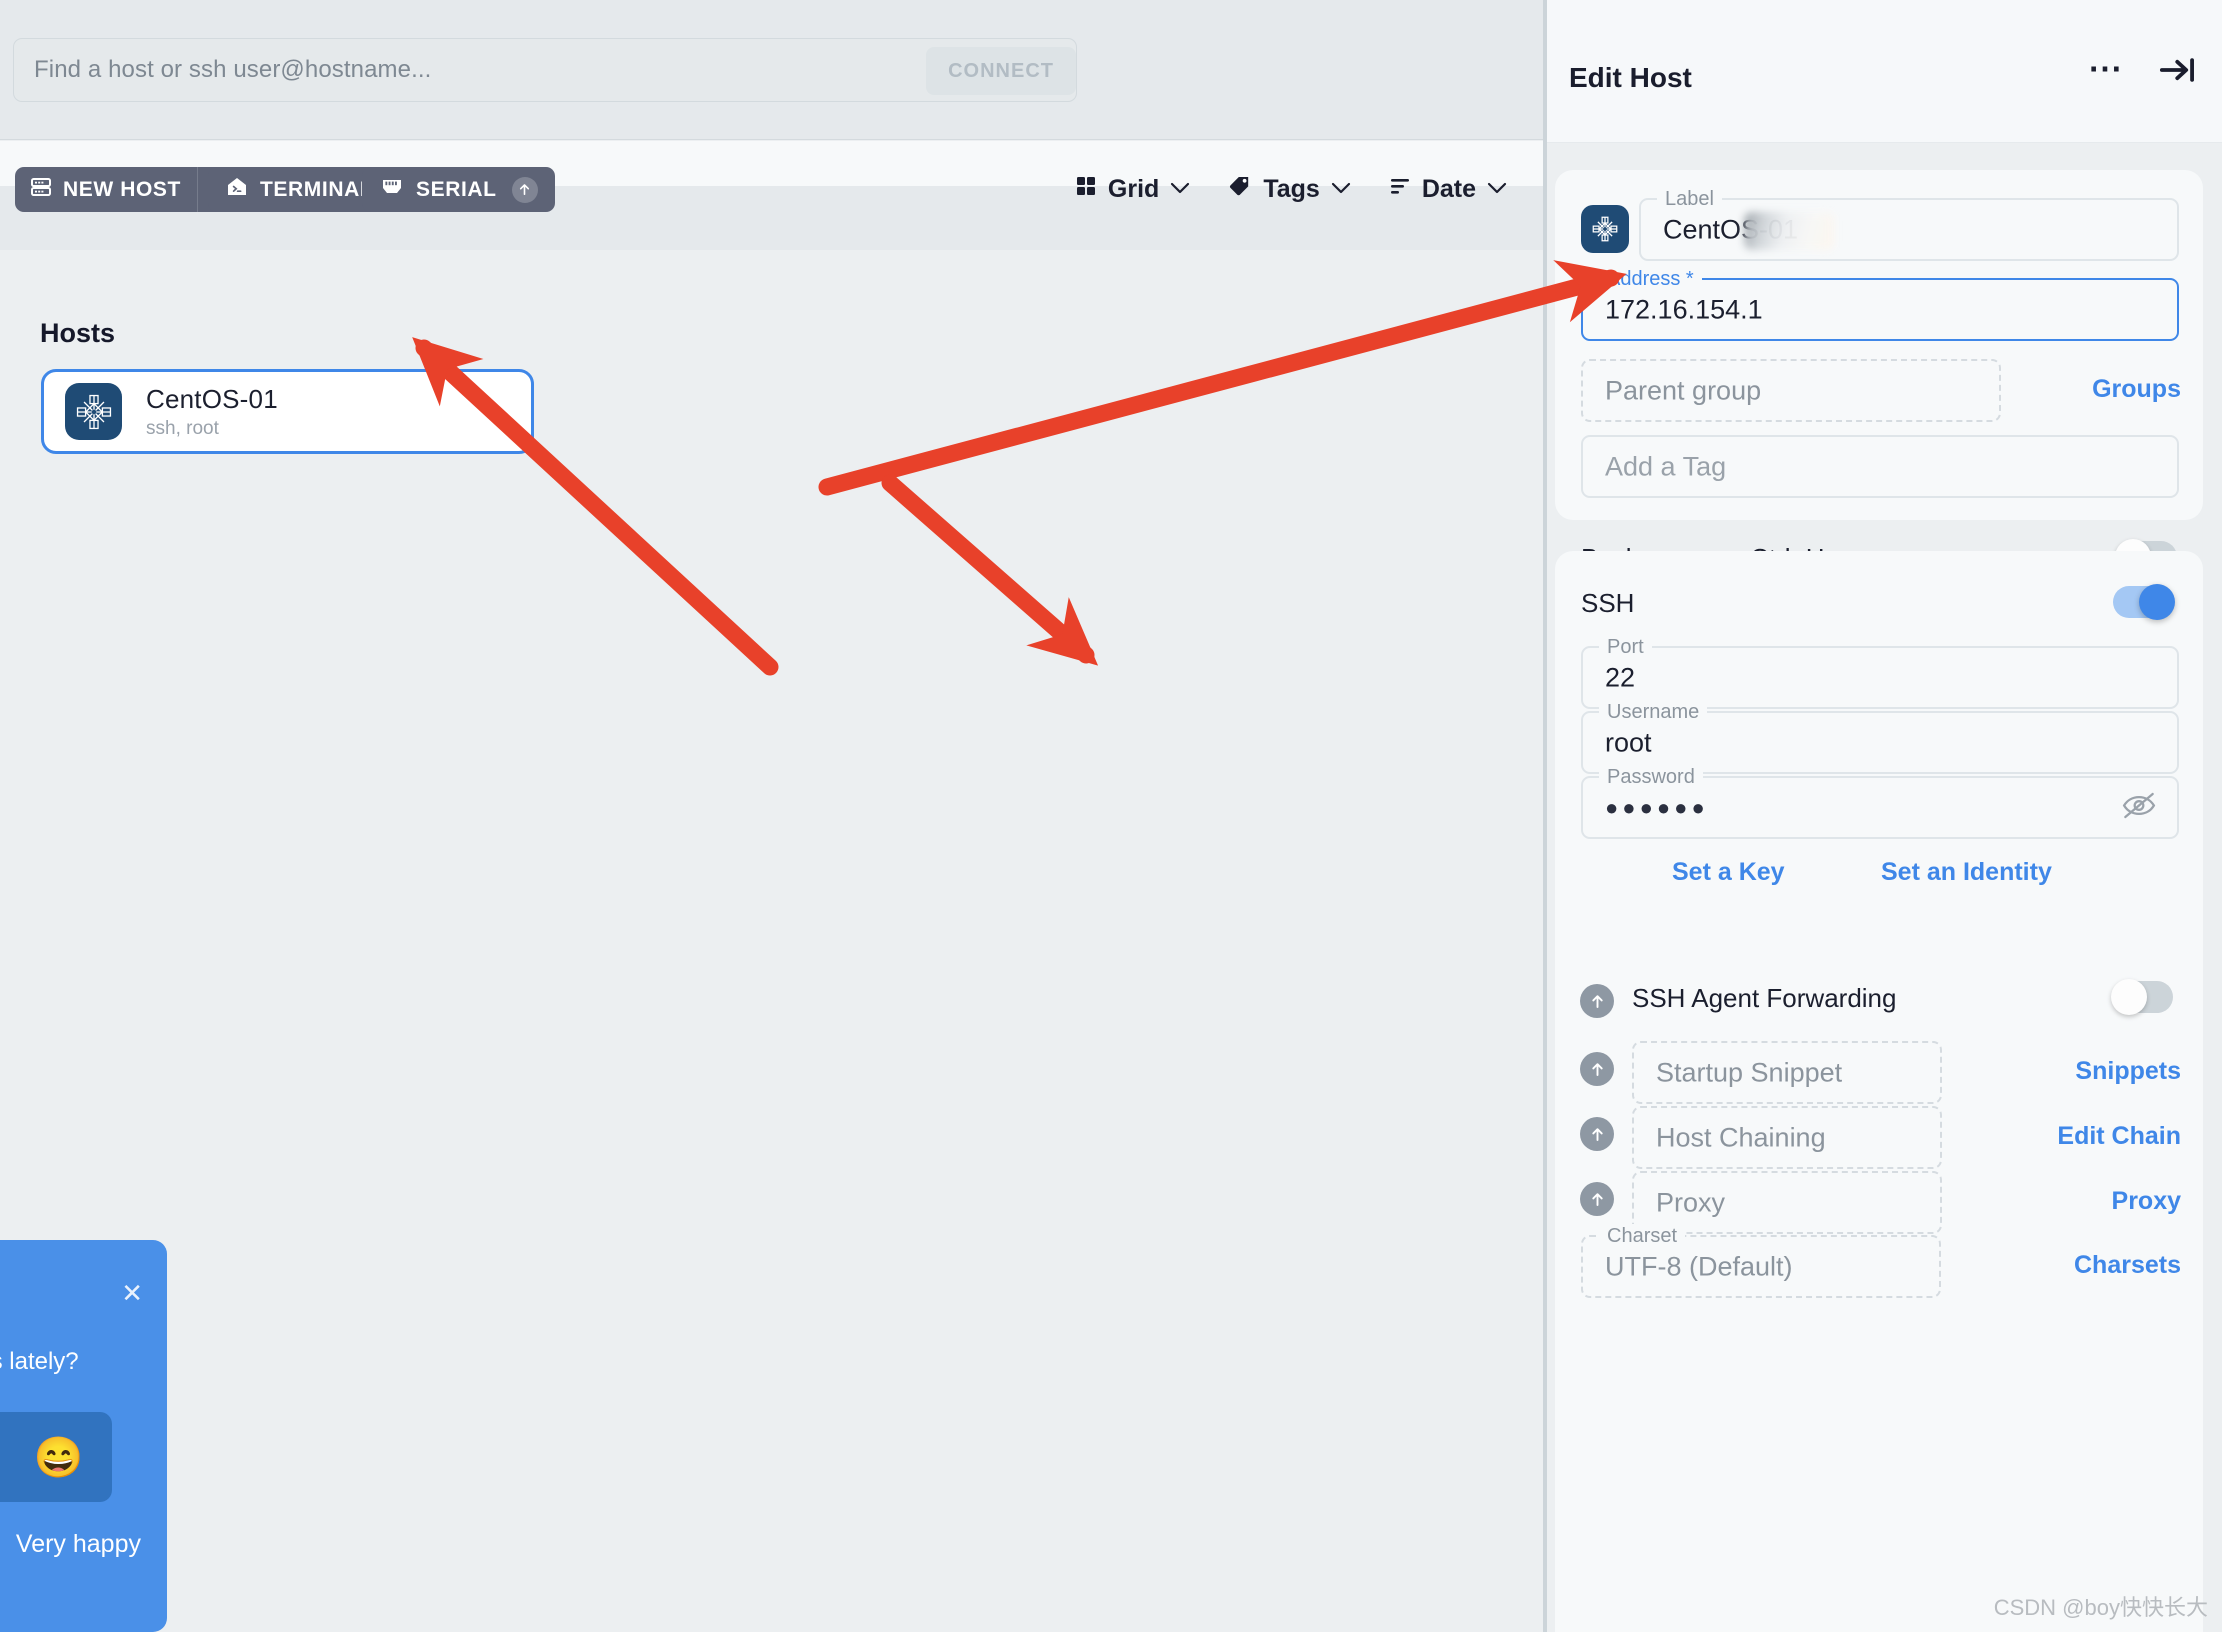 The height and width of the screenshot is (1632, 2222). Describe the element at coordinates (1880, 304) in the screenshot. I see `address-field: Address * 172.16.154.1` at that location.